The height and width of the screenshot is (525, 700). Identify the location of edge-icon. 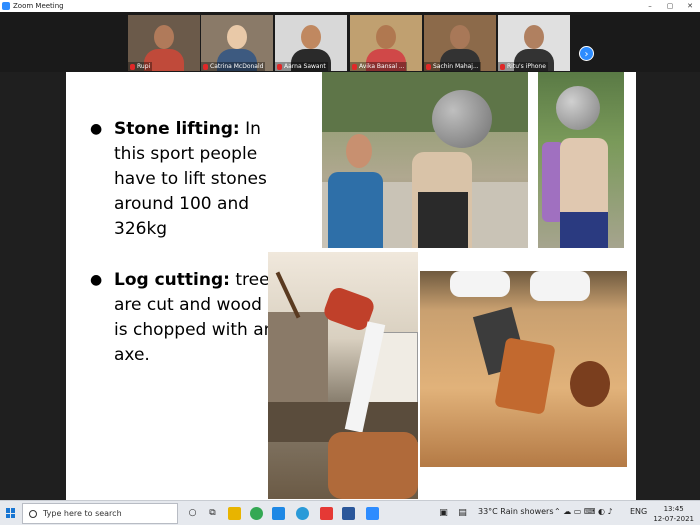
(302, 513).